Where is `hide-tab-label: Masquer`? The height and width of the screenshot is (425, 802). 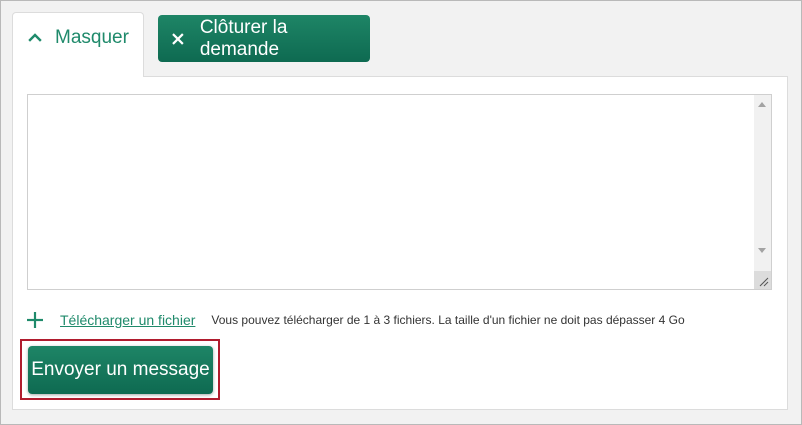 hide-tab-label: Masquer is located at coordinates (92, 37).